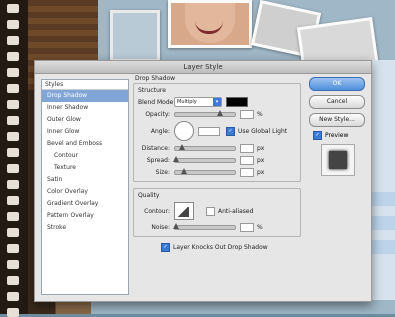  What do you see at coordinates (85, 144) in the screenshot?
I see `style-list-item: Bevel and Emboss` at bounding box center [85, 144].